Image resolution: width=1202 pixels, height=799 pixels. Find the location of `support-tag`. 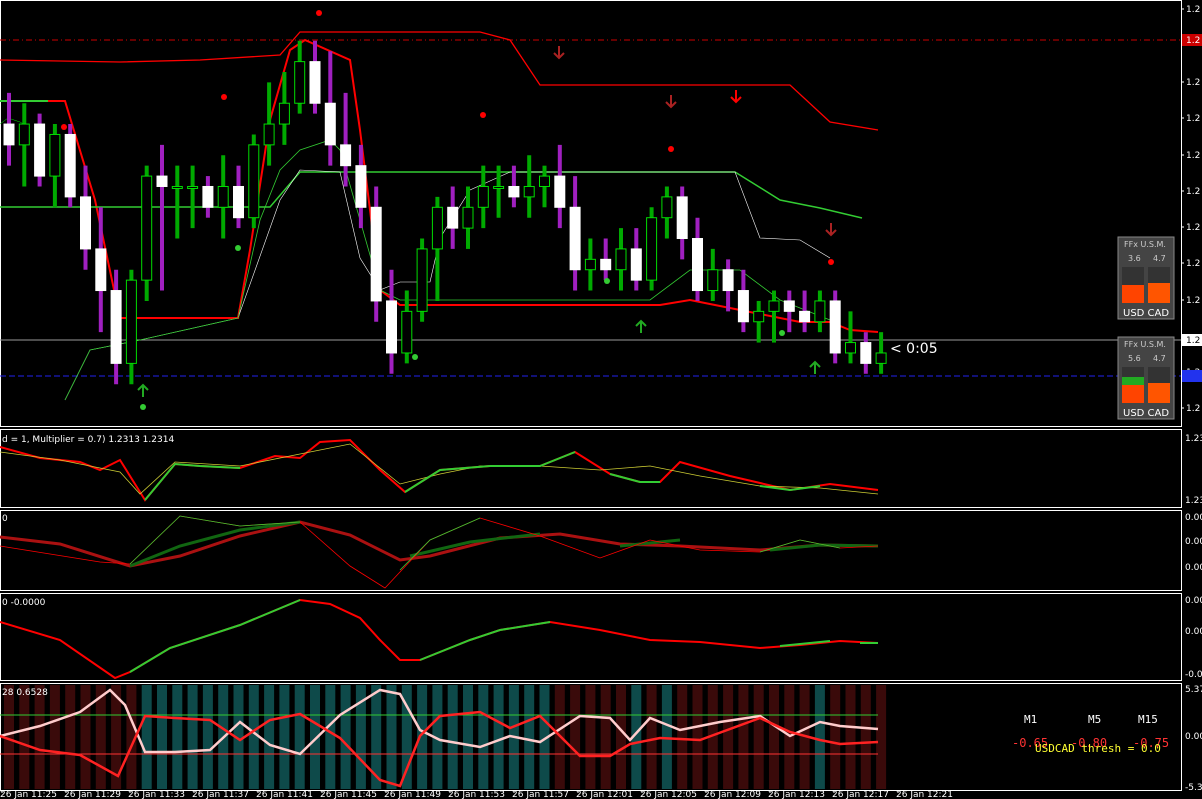

support-tag is located at coordinates (1192, 376).